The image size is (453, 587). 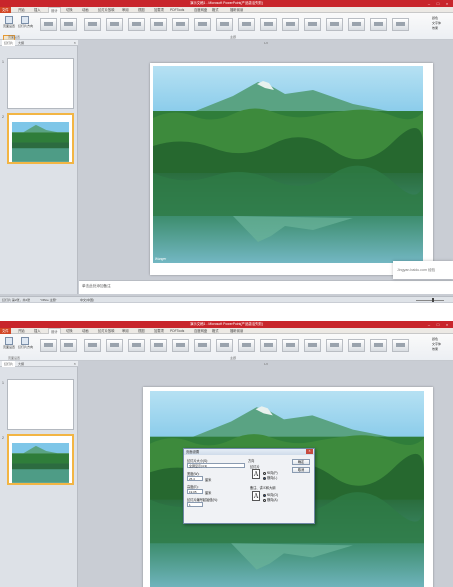 I want to click on width-unit: 厘米, so click(x=208, y=480).